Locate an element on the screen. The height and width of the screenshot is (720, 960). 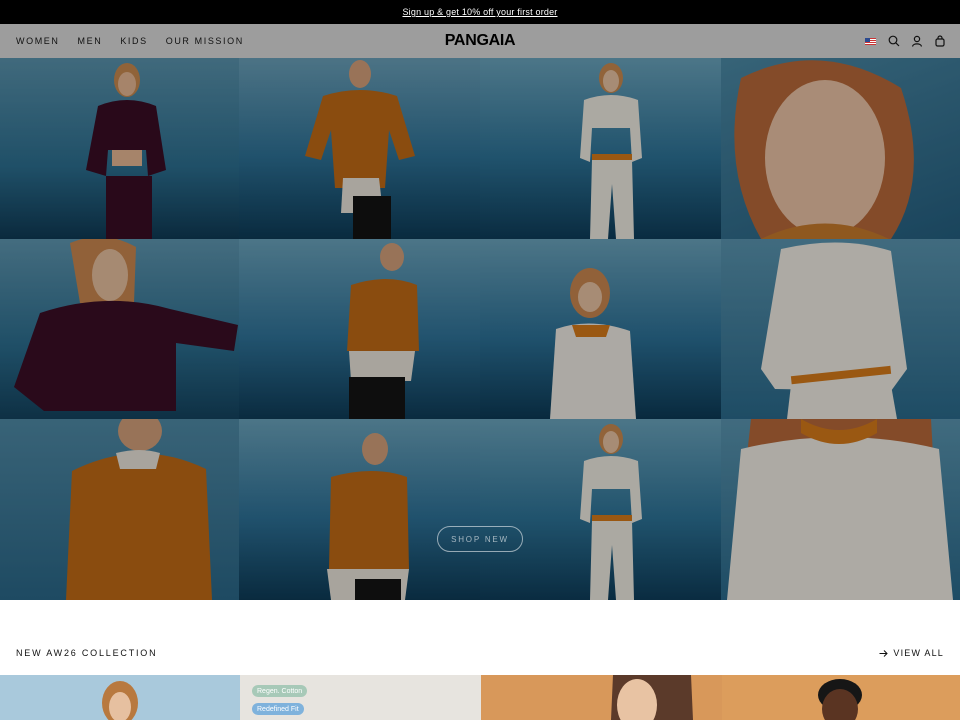
account-icon is located at coordinates (916, 41).